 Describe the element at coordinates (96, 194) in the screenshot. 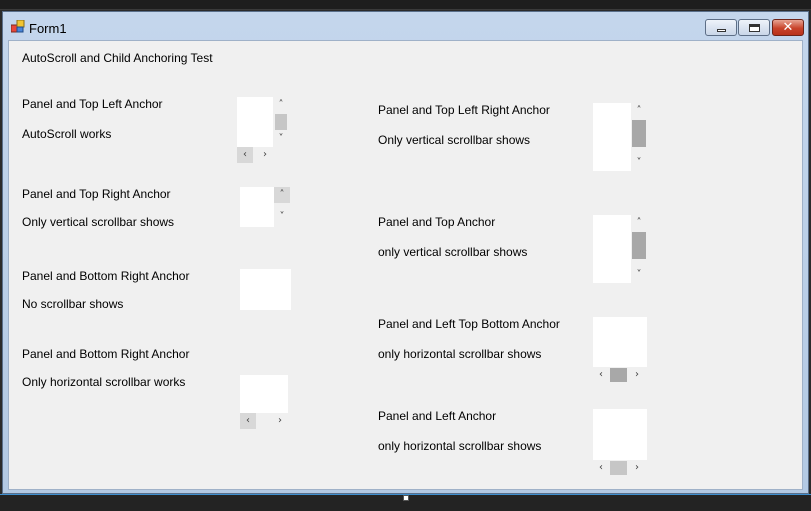

I see `section-title: Panel and Top Right Anchor` at that location.